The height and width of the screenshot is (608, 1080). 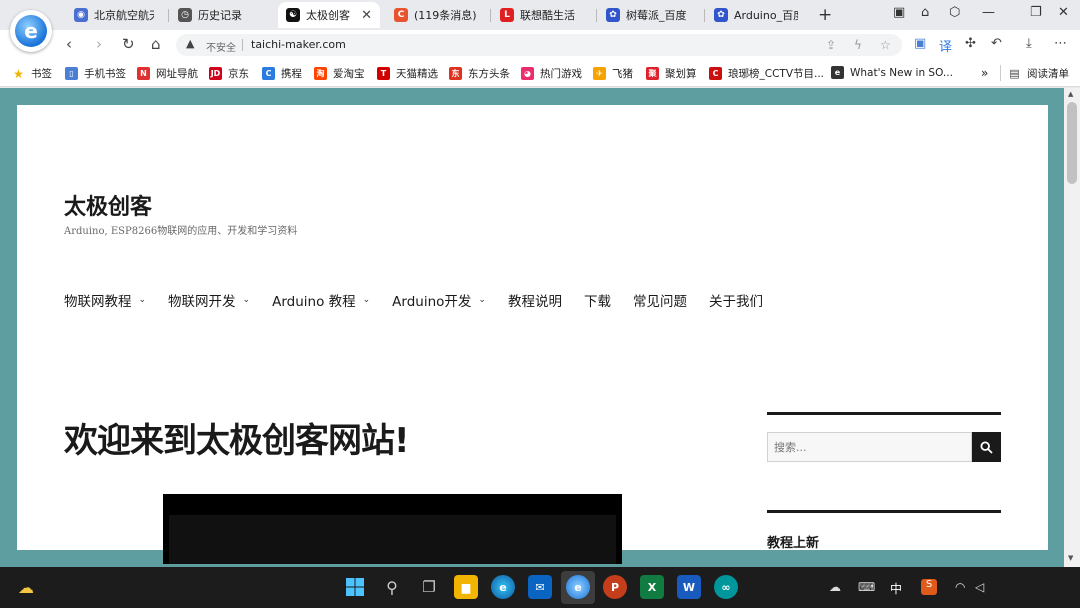 What do you see at coordinates (114, 15) in the screenshot?
I see `browser-tab: ◉ 北京航空航天` at bounding box center [114, 15].